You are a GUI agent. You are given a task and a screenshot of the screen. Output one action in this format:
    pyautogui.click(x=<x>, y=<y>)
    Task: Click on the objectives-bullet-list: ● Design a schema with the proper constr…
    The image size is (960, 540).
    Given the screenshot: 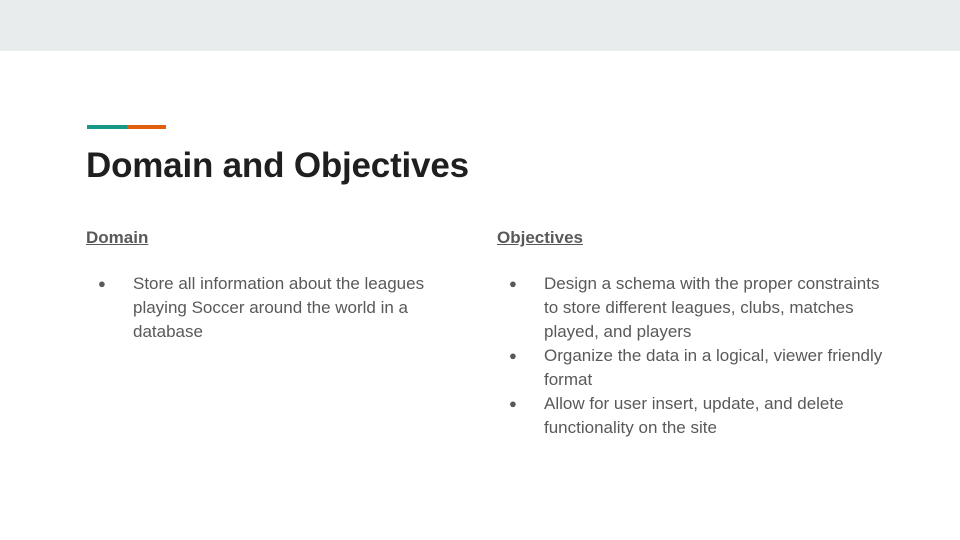 What is the action you would take?
    pyautogui.click(x=692, y=356)
    